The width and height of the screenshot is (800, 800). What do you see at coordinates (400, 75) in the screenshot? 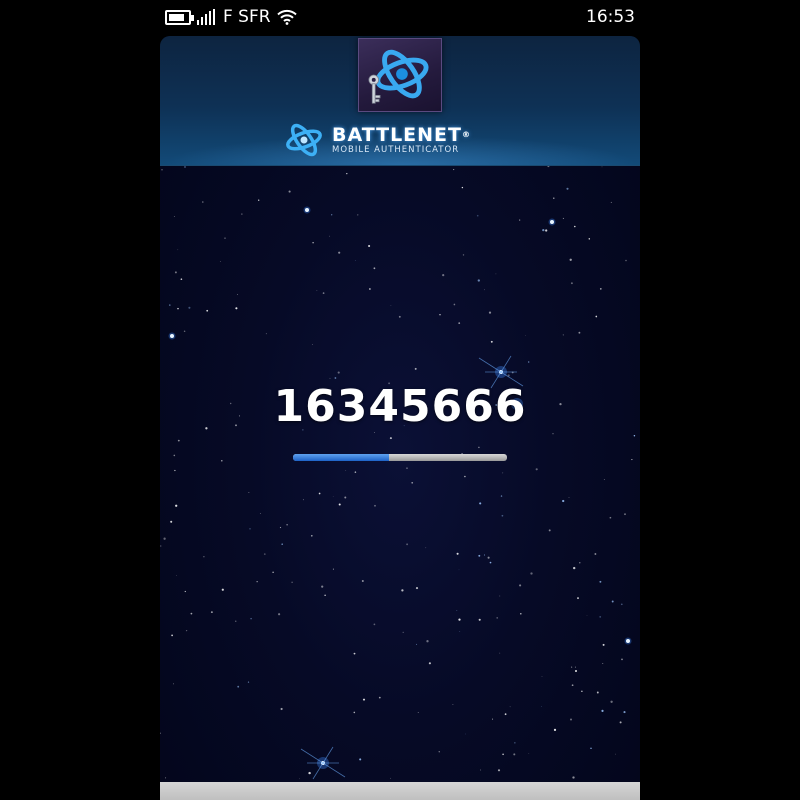
I see `battlenet-key-icon` at bounding box center [400, 75].